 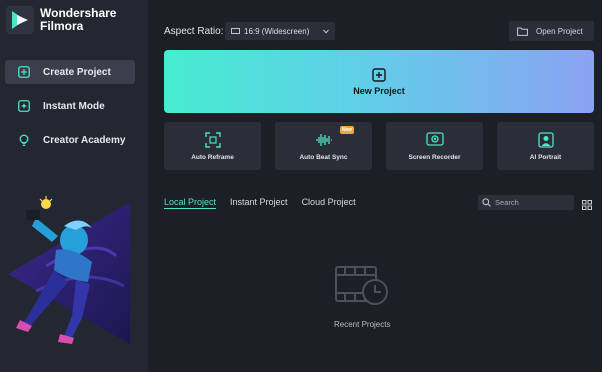 I want to click on sidebar-item-label: Instant Mode, so click(x=74, y=106).